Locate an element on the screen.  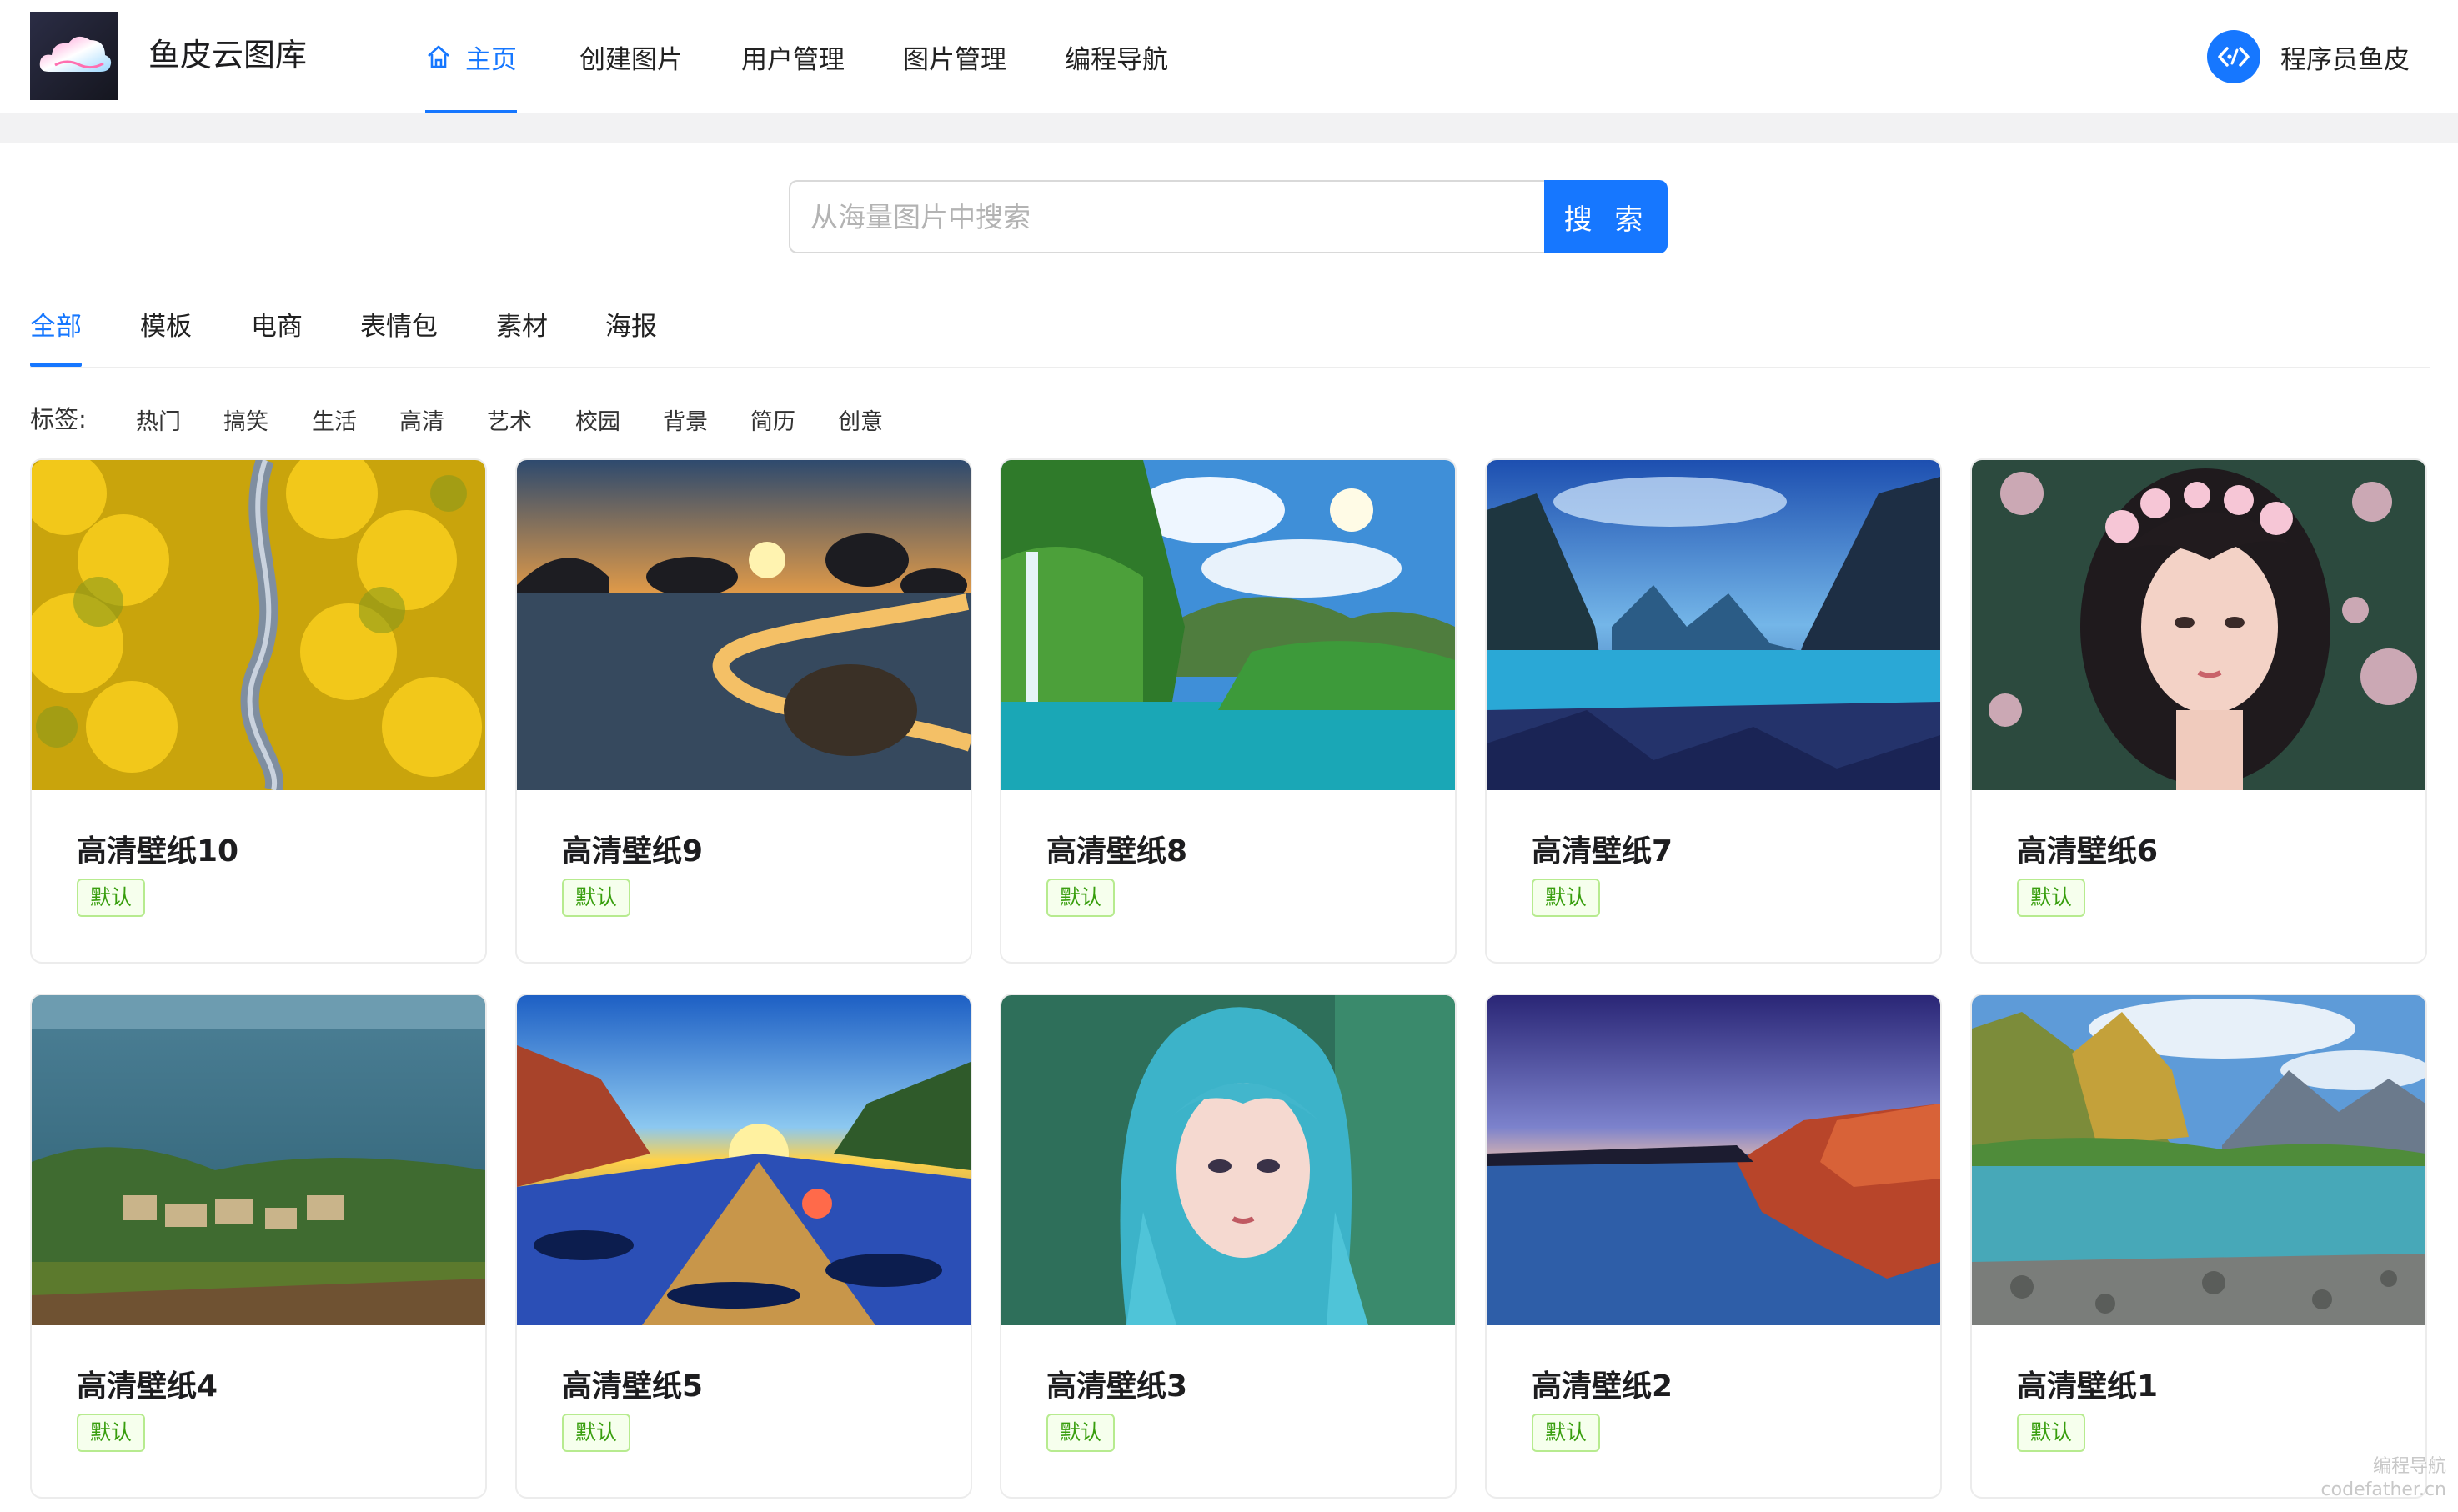
nav-item-label: 编程导航 is located at coordinates (1116, 60).